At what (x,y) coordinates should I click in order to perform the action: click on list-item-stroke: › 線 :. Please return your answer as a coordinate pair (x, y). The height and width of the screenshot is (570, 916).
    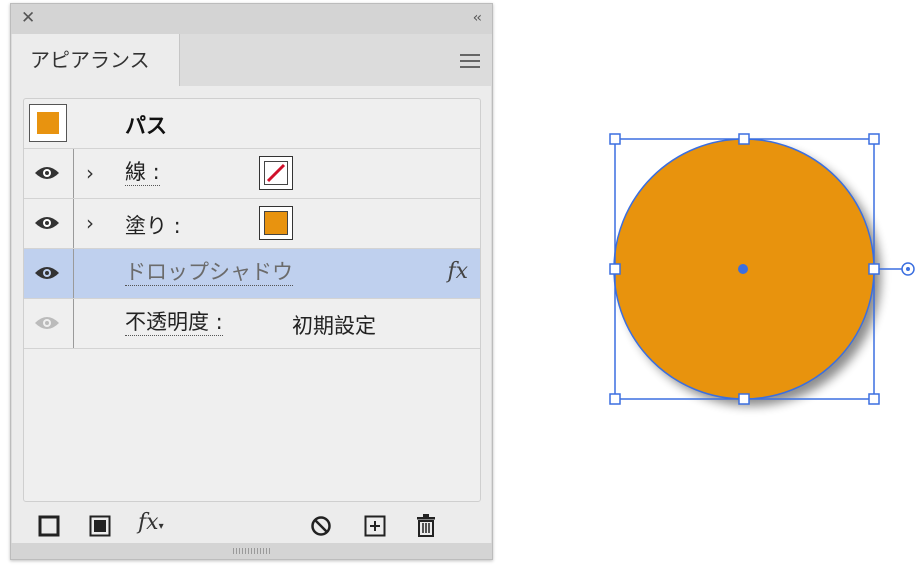
    Looking at the image, I should click on (252, 174).